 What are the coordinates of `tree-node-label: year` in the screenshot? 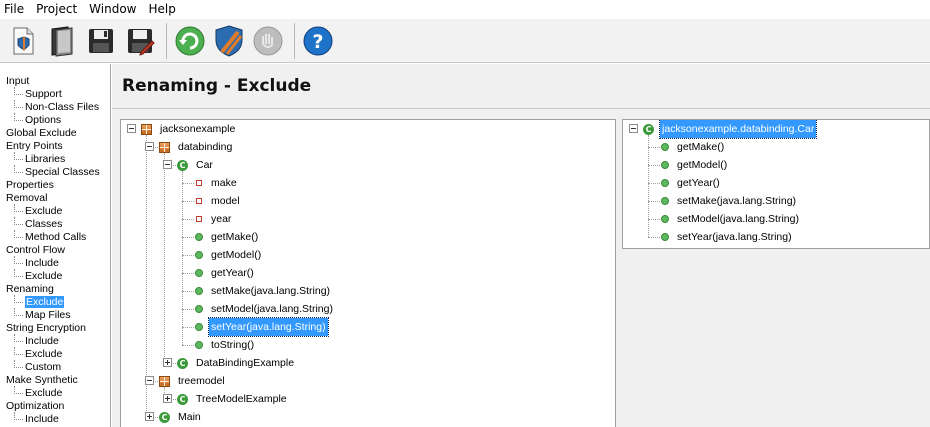 It's located at (221, 219).